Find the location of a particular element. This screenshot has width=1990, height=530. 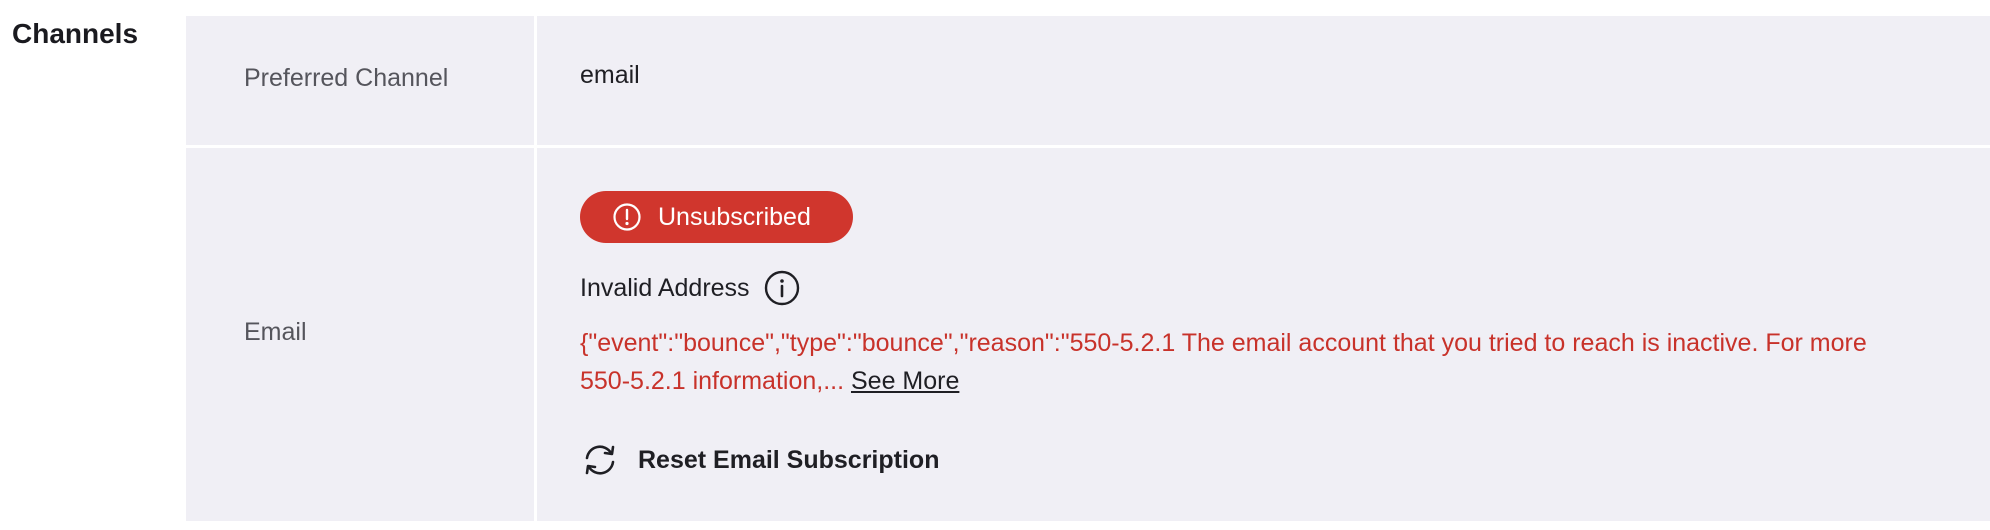

column-divider is located at coordinates (535, 268).